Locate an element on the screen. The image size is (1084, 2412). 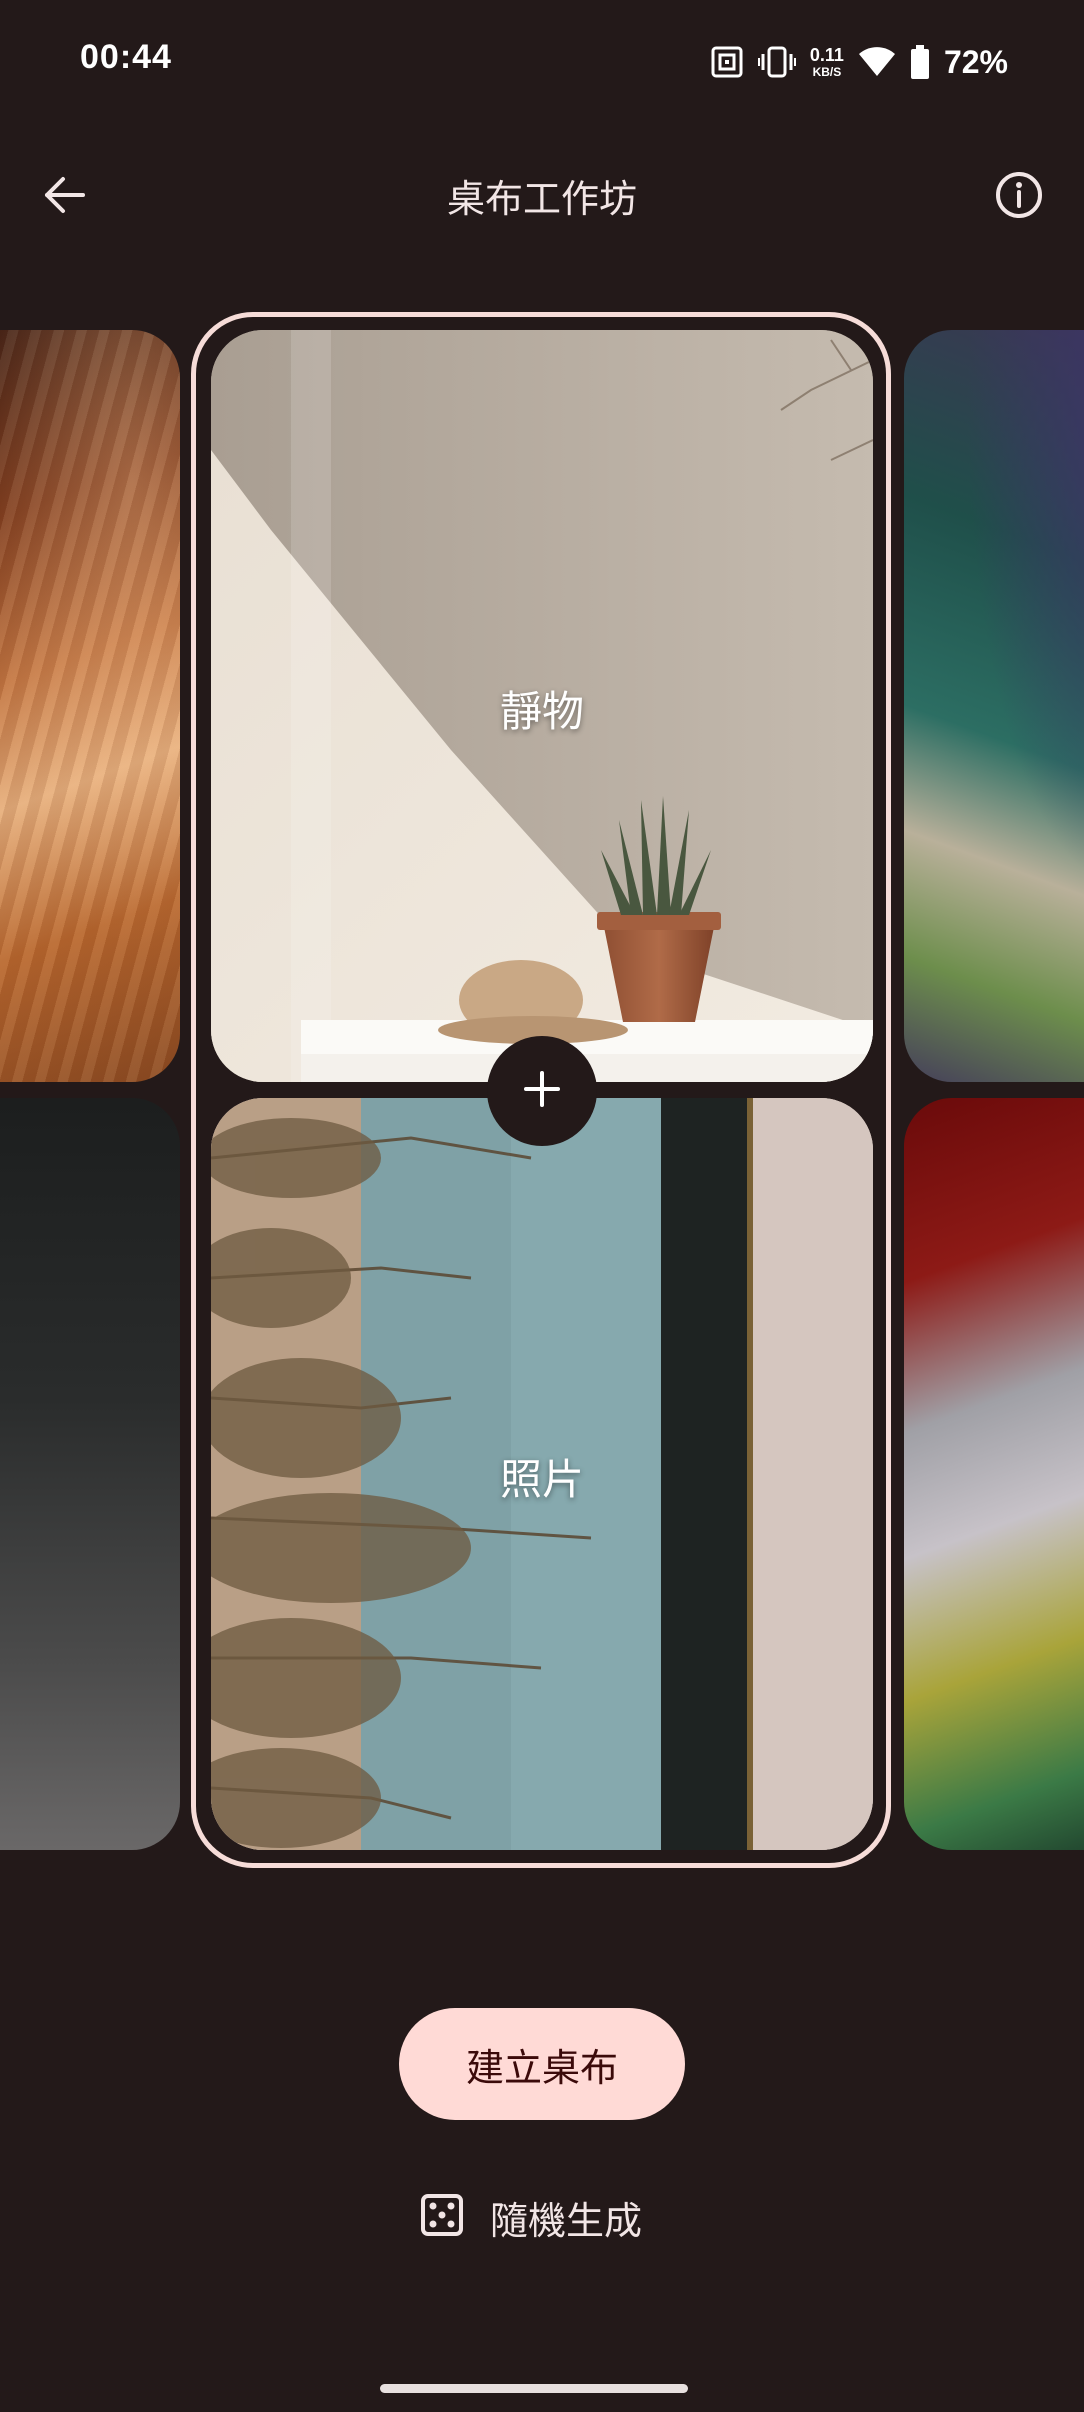
photo-label: 照片 is located at coordinates (541, 1479).